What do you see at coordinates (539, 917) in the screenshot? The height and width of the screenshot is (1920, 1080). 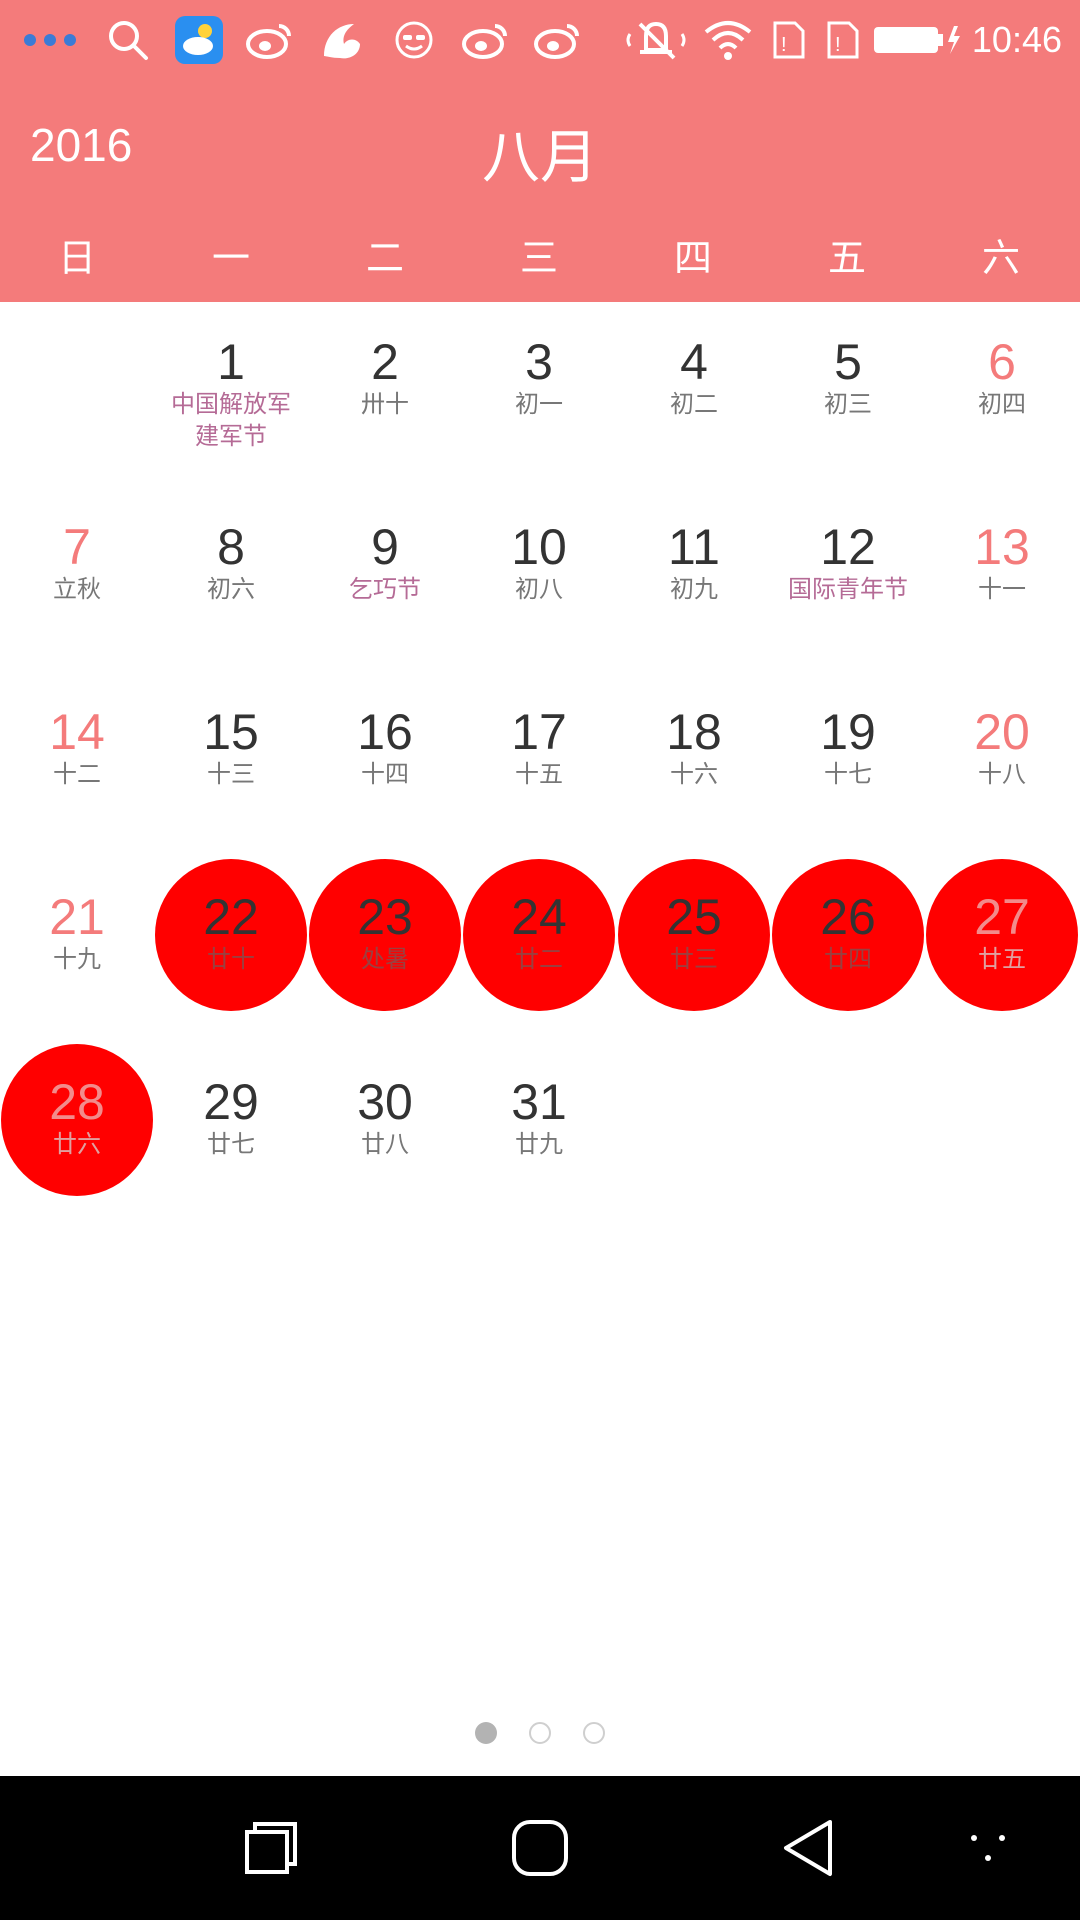 I see `day-number: 24` at bounding box center [539, 917].